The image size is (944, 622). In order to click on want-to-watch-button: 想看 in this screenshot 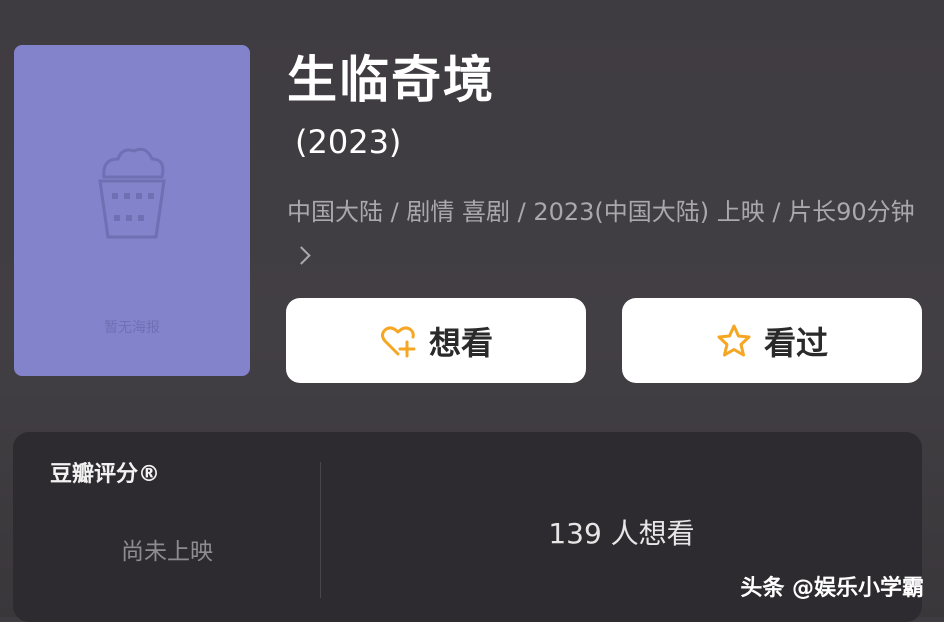, I will do `click(436, 340)`.